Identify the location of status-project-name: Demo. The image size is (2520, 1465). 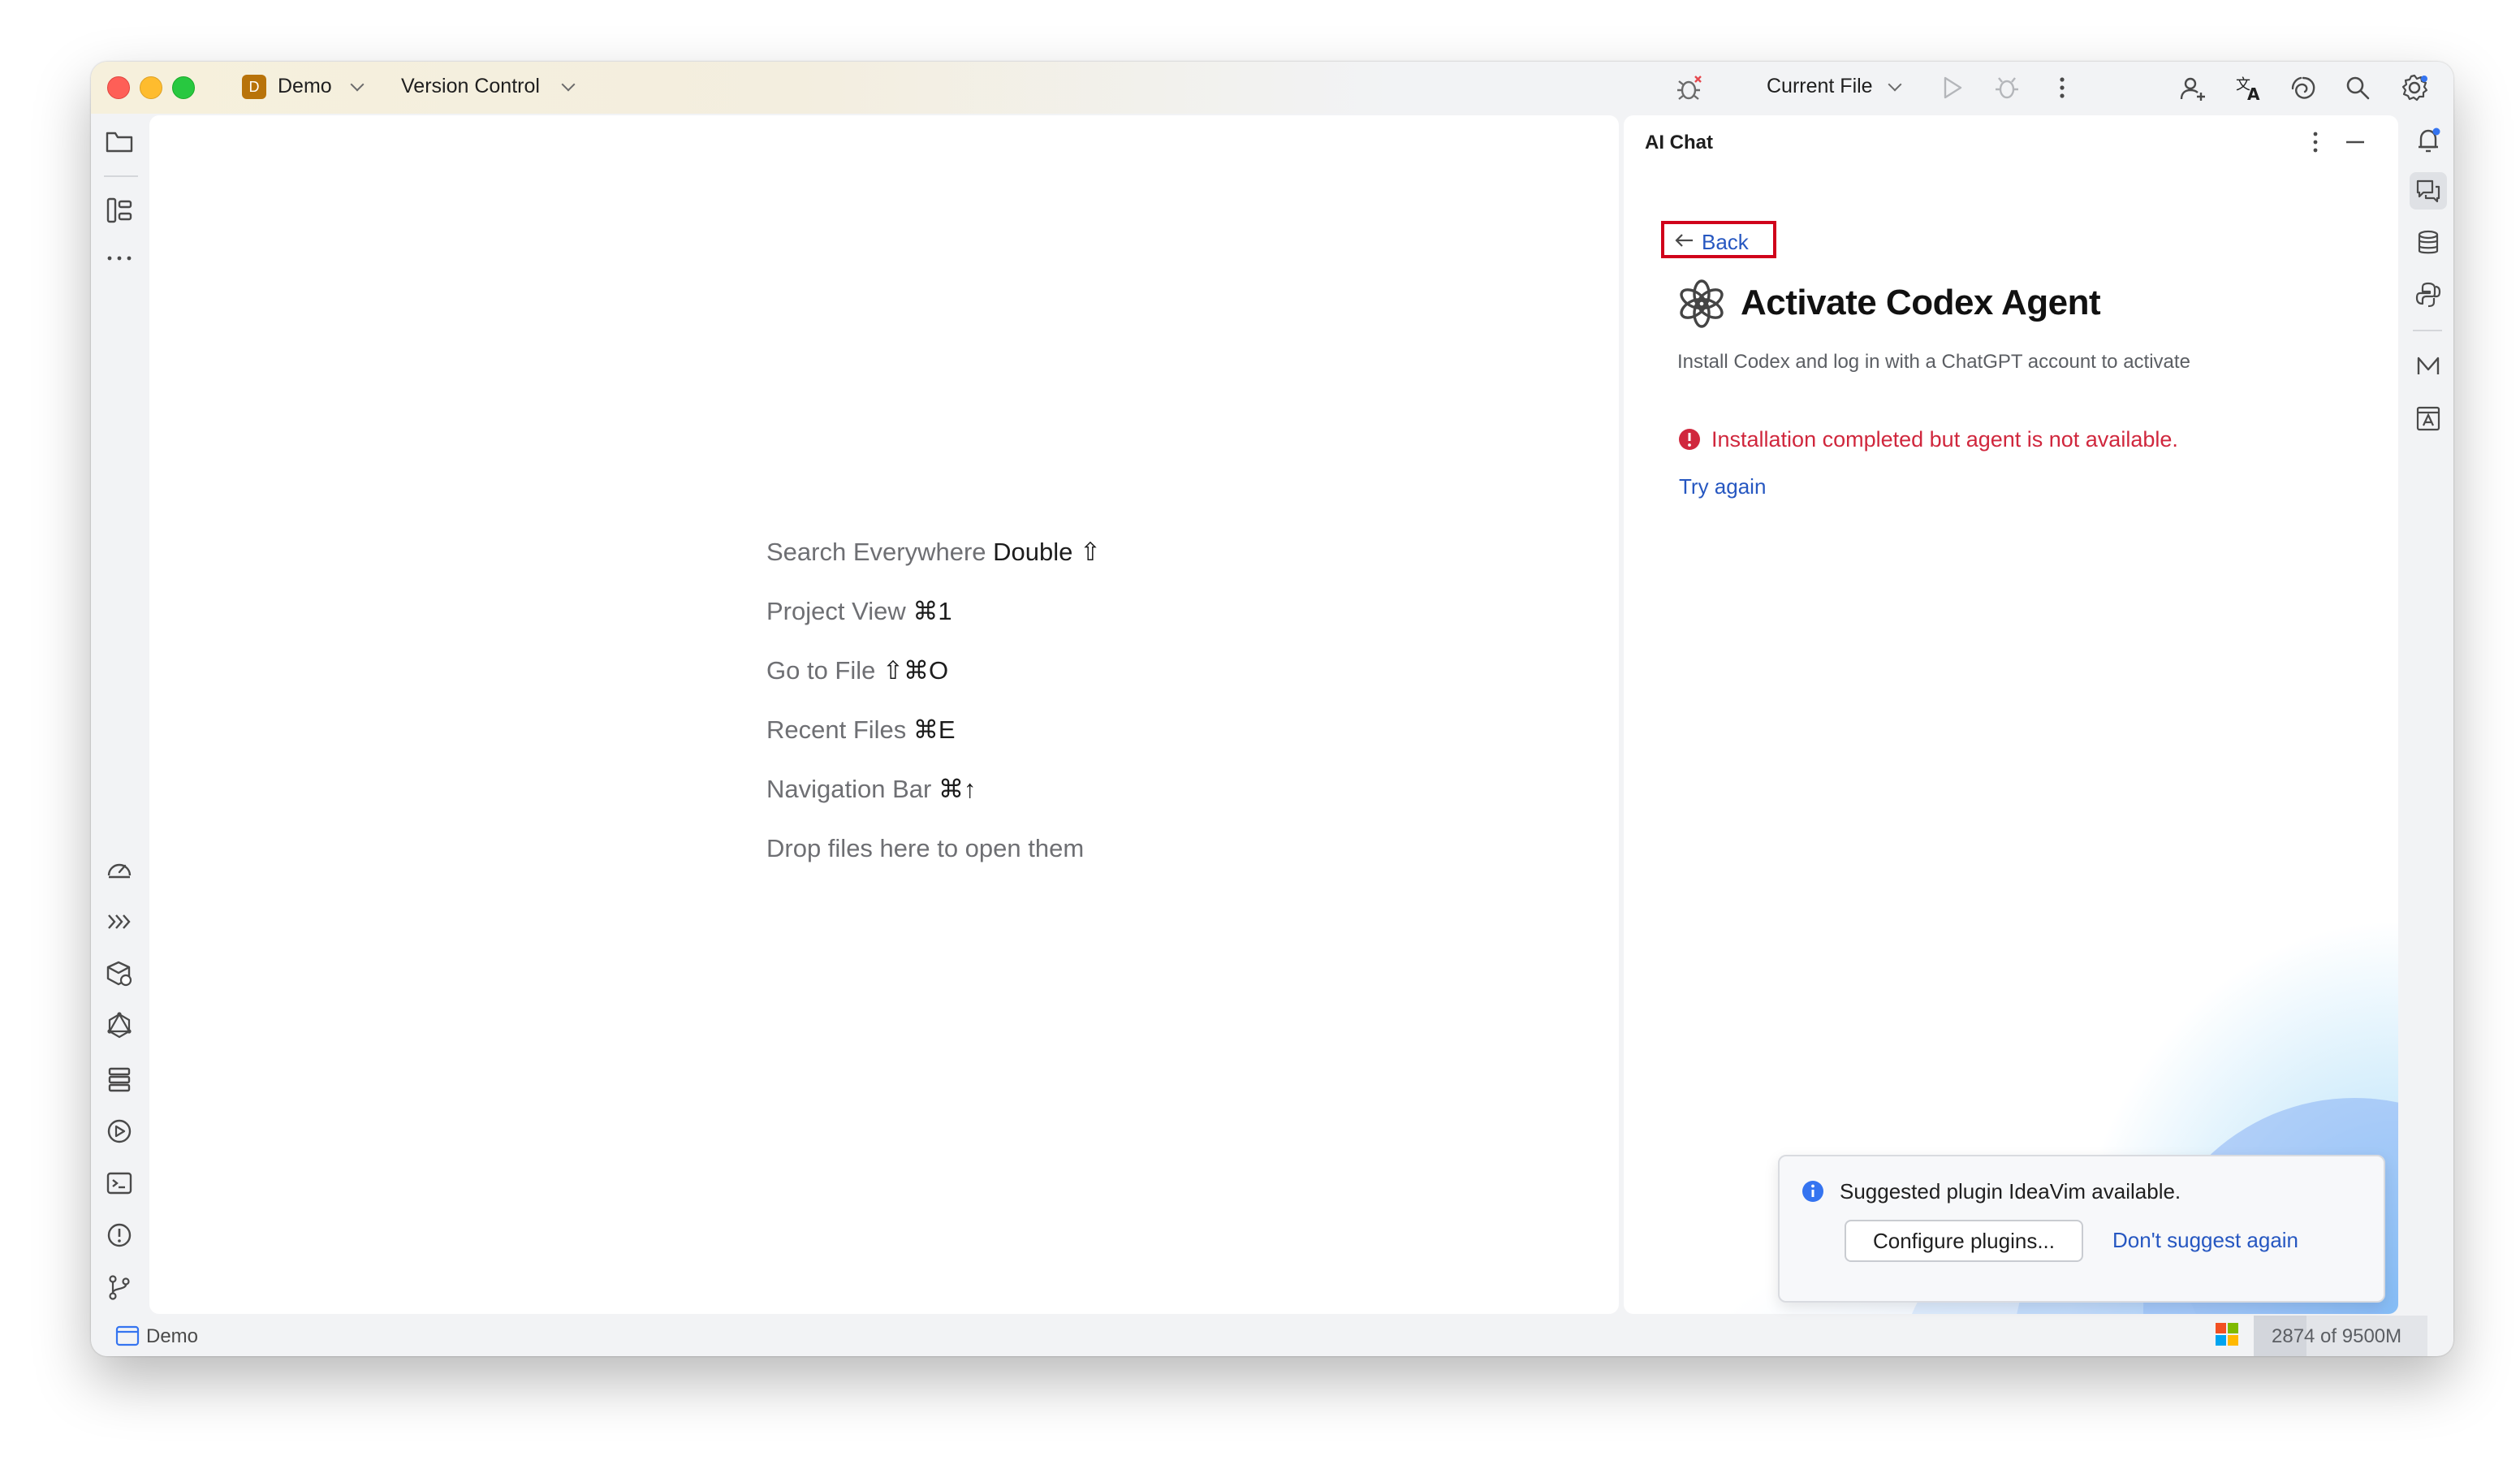
(172, 1336).